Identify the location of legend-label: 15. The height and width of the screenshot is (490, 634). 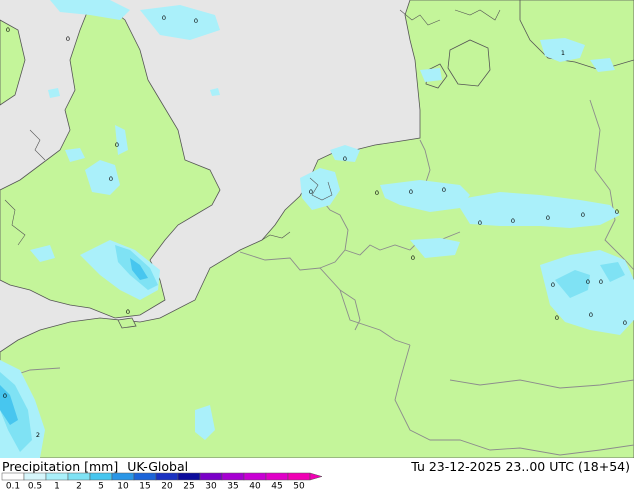
(144, 486).